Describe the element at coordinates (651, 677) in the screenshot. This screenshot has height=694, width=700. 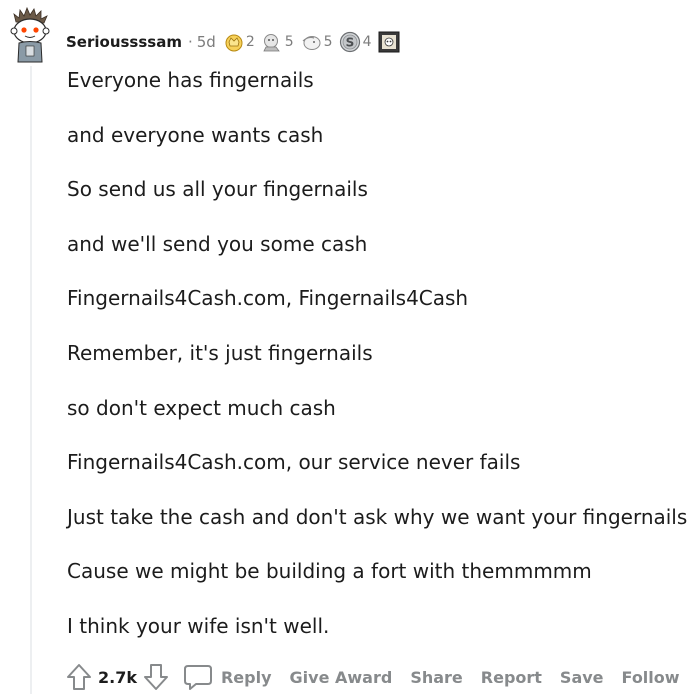
I see `follow-button: Follow` at that location.